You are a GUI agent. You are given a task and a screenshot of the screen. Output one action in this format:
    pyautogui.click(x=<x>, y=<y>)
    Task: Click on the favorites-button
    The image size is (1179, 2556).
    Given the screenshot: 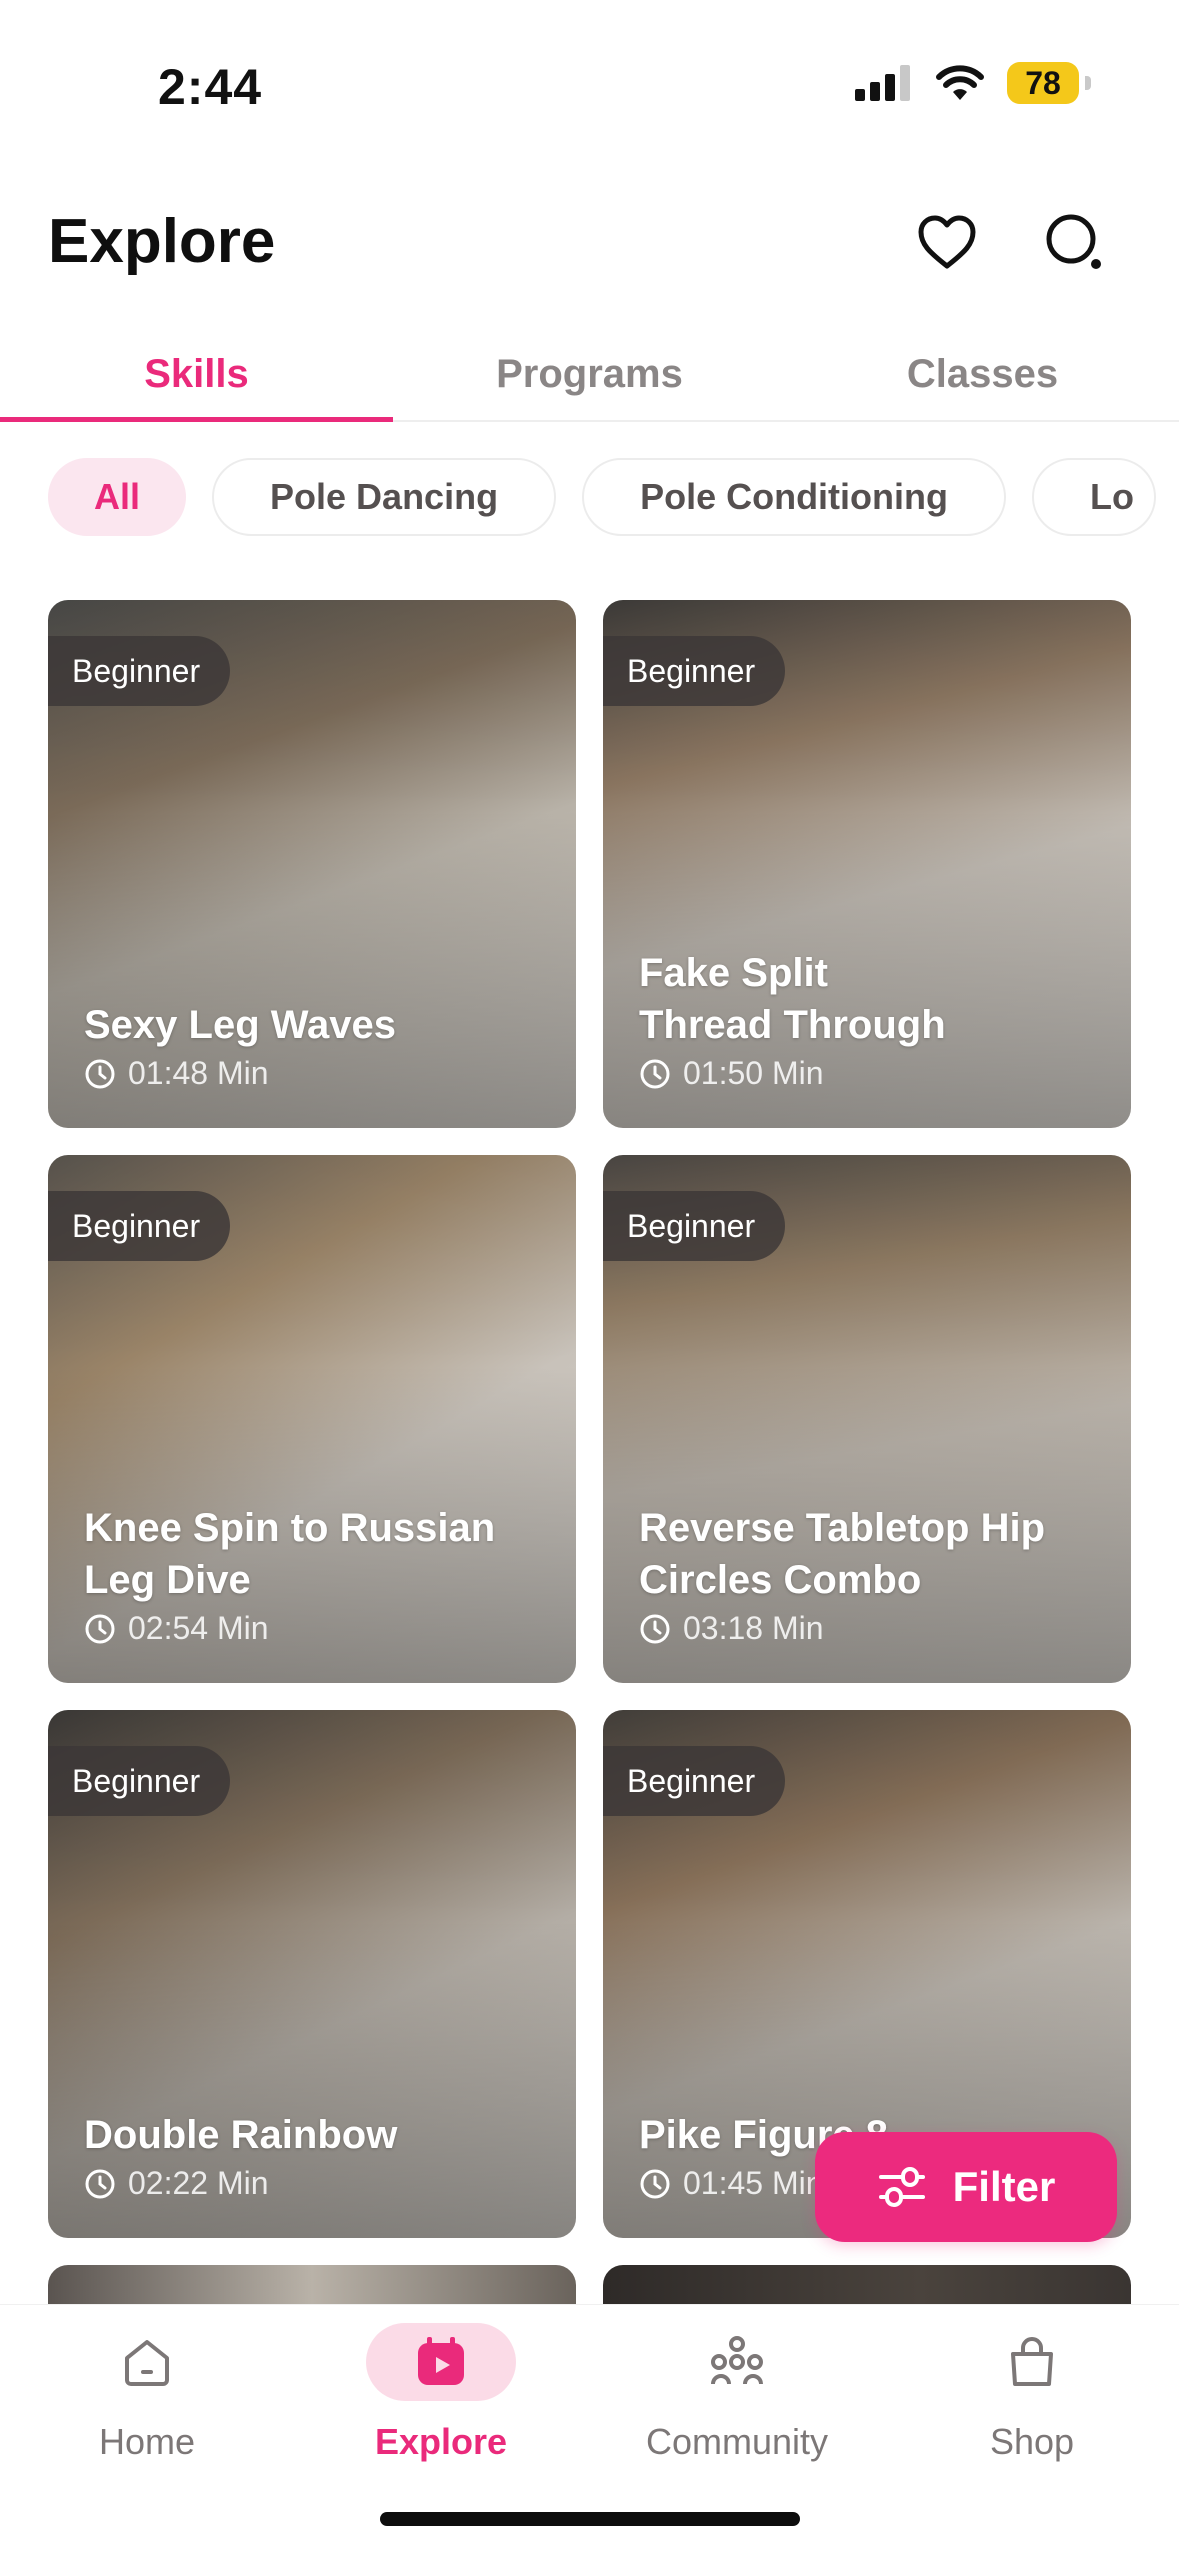 What is the action you would take?
    pyautogui.click(x=947, y=242)
    